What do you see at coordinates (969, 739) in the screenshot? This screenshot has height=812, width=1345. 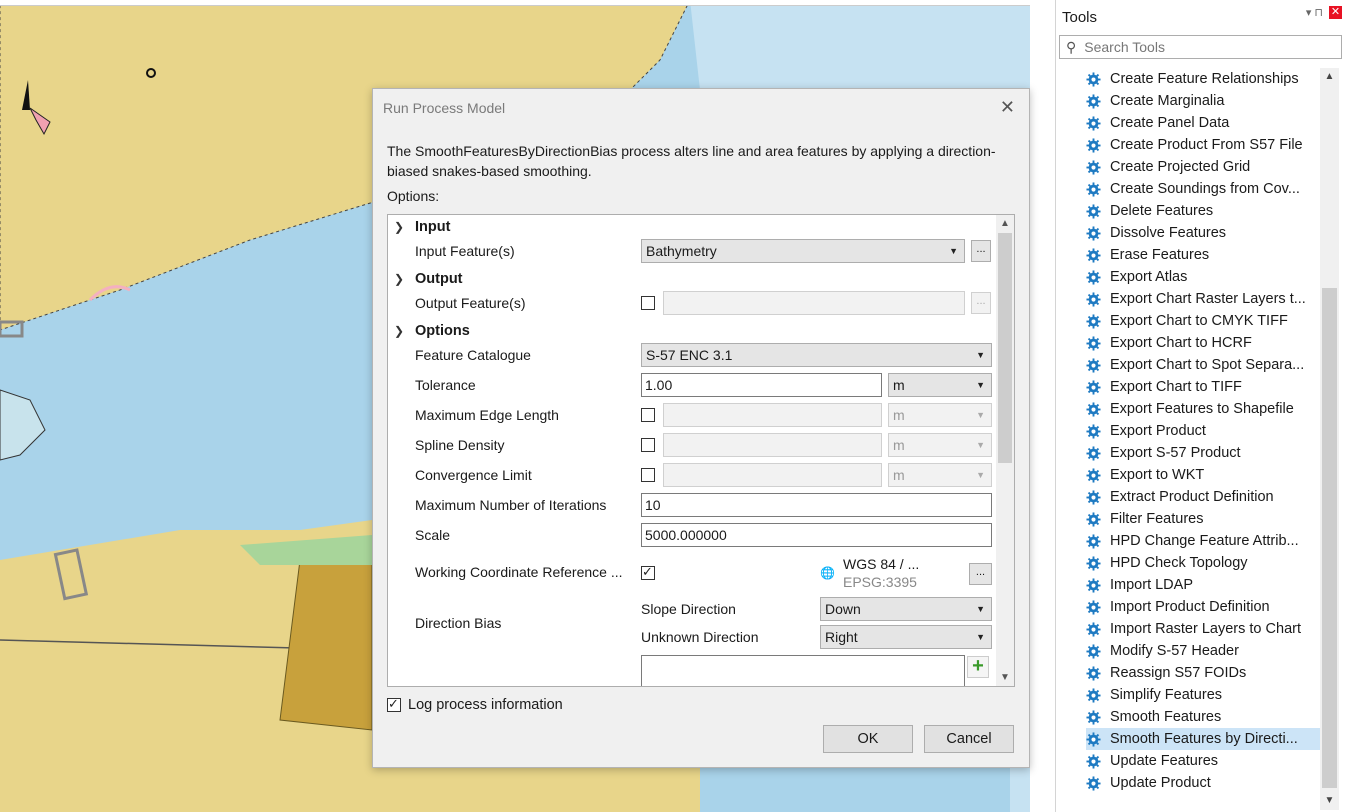 I see `cancel-button: Cancel` at bounding box center [969, 739].